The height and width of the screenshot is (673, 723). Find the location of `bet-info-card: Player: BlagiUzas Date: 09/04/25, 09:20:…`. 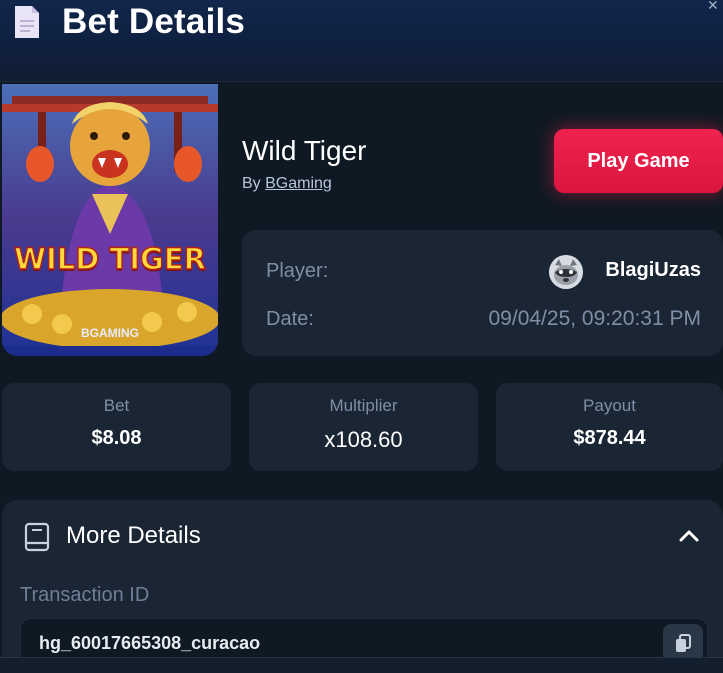

bet-info-card: Player: BlagiUzas Date: 09/04/25, 09:20:… is located at coordinates (482, 293).